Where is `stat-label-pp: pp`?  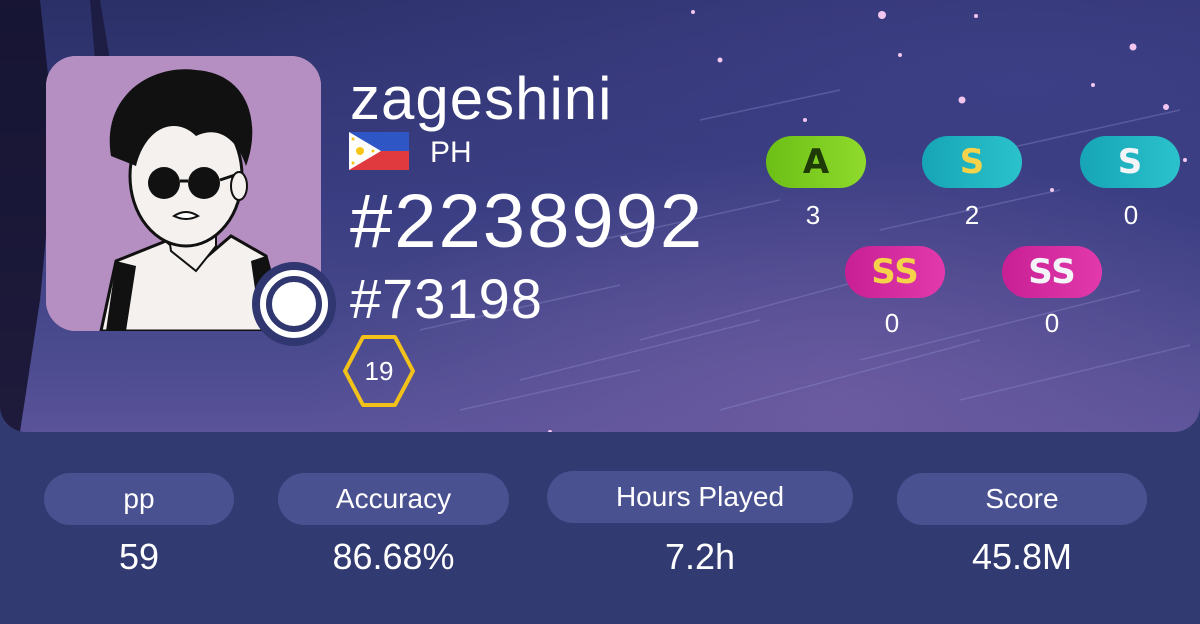
stat-label-pp: pp is located at coordinates (139, 499).